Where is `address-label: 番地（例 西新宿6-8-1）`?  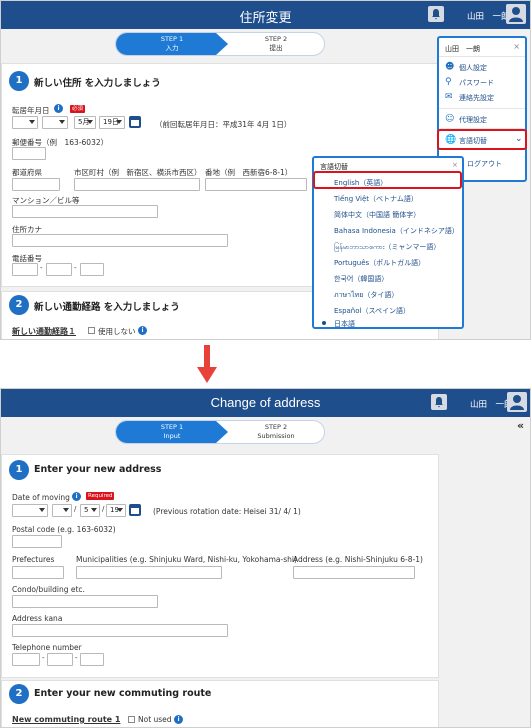 address-label: 番地（例 西新宿6-8-1） is located at coordinates (249, 172).